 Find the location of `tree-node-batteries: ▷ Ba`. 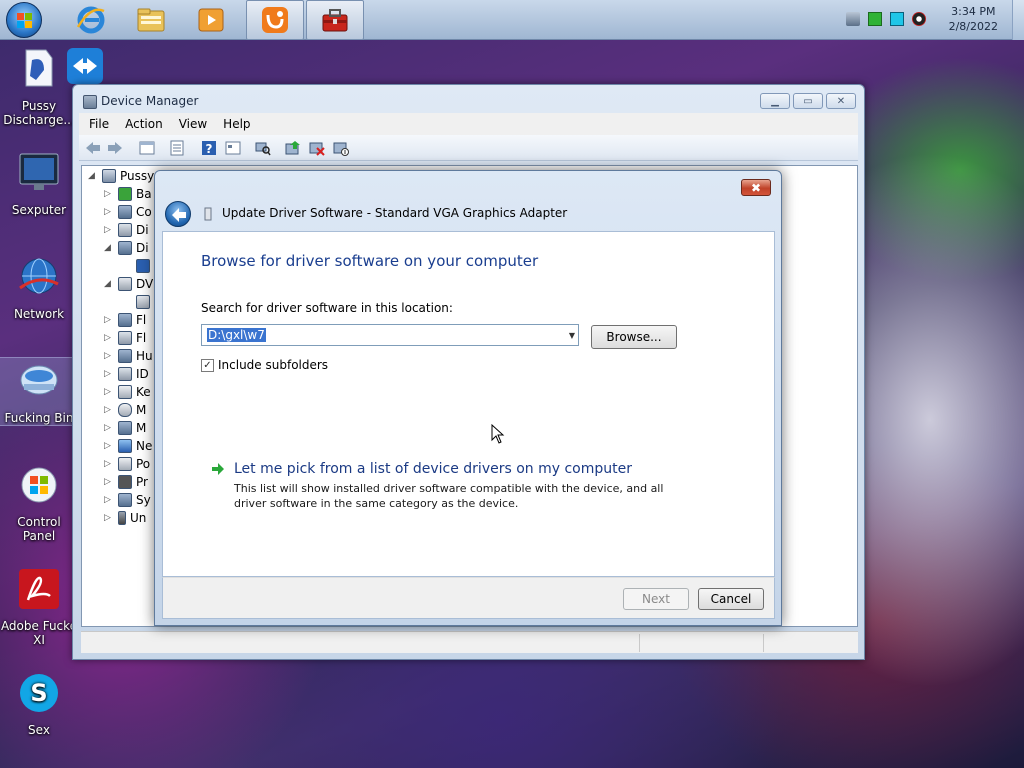

tree-node-batteries: ▷ Ba is located at coordinates (128, 194).